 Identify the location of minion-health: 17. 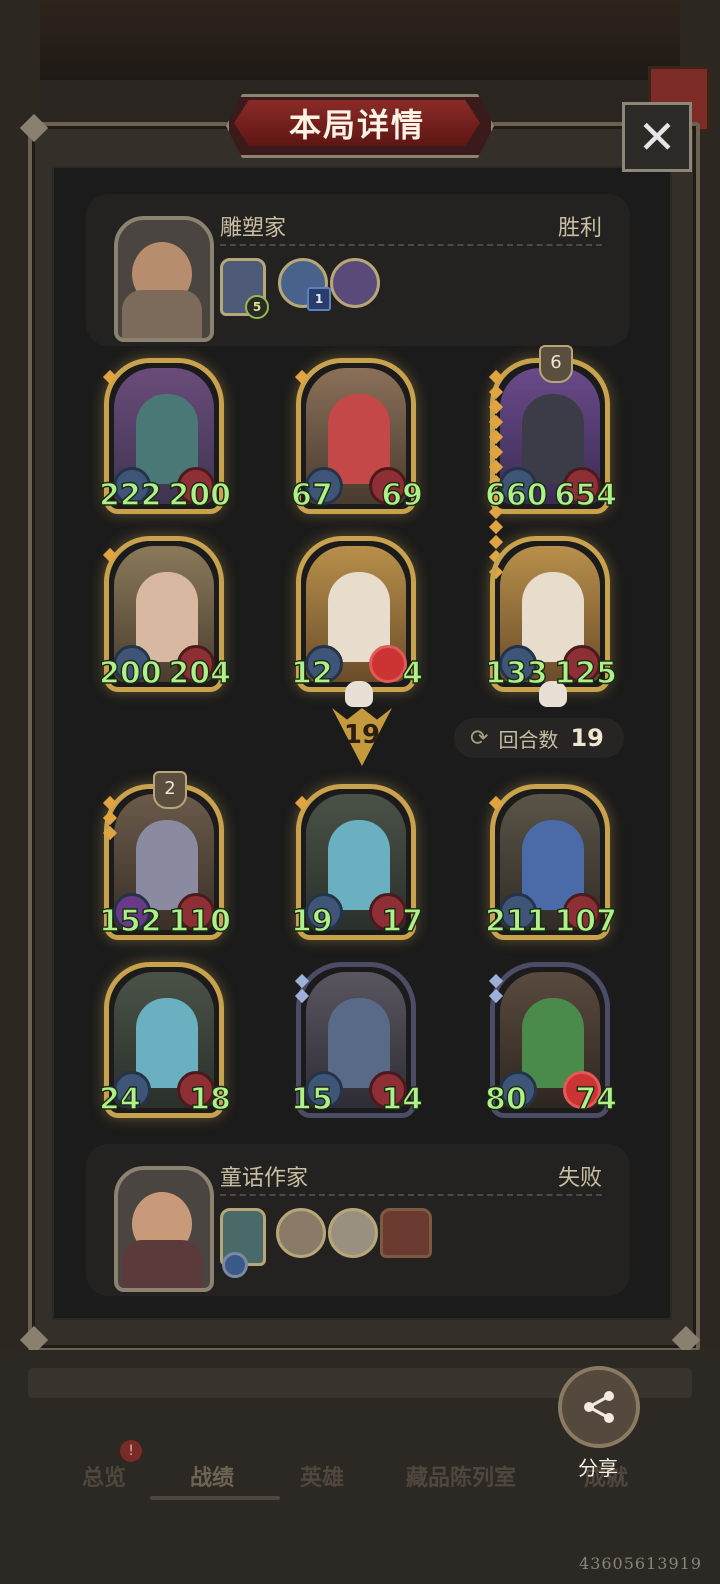
(402, 921).